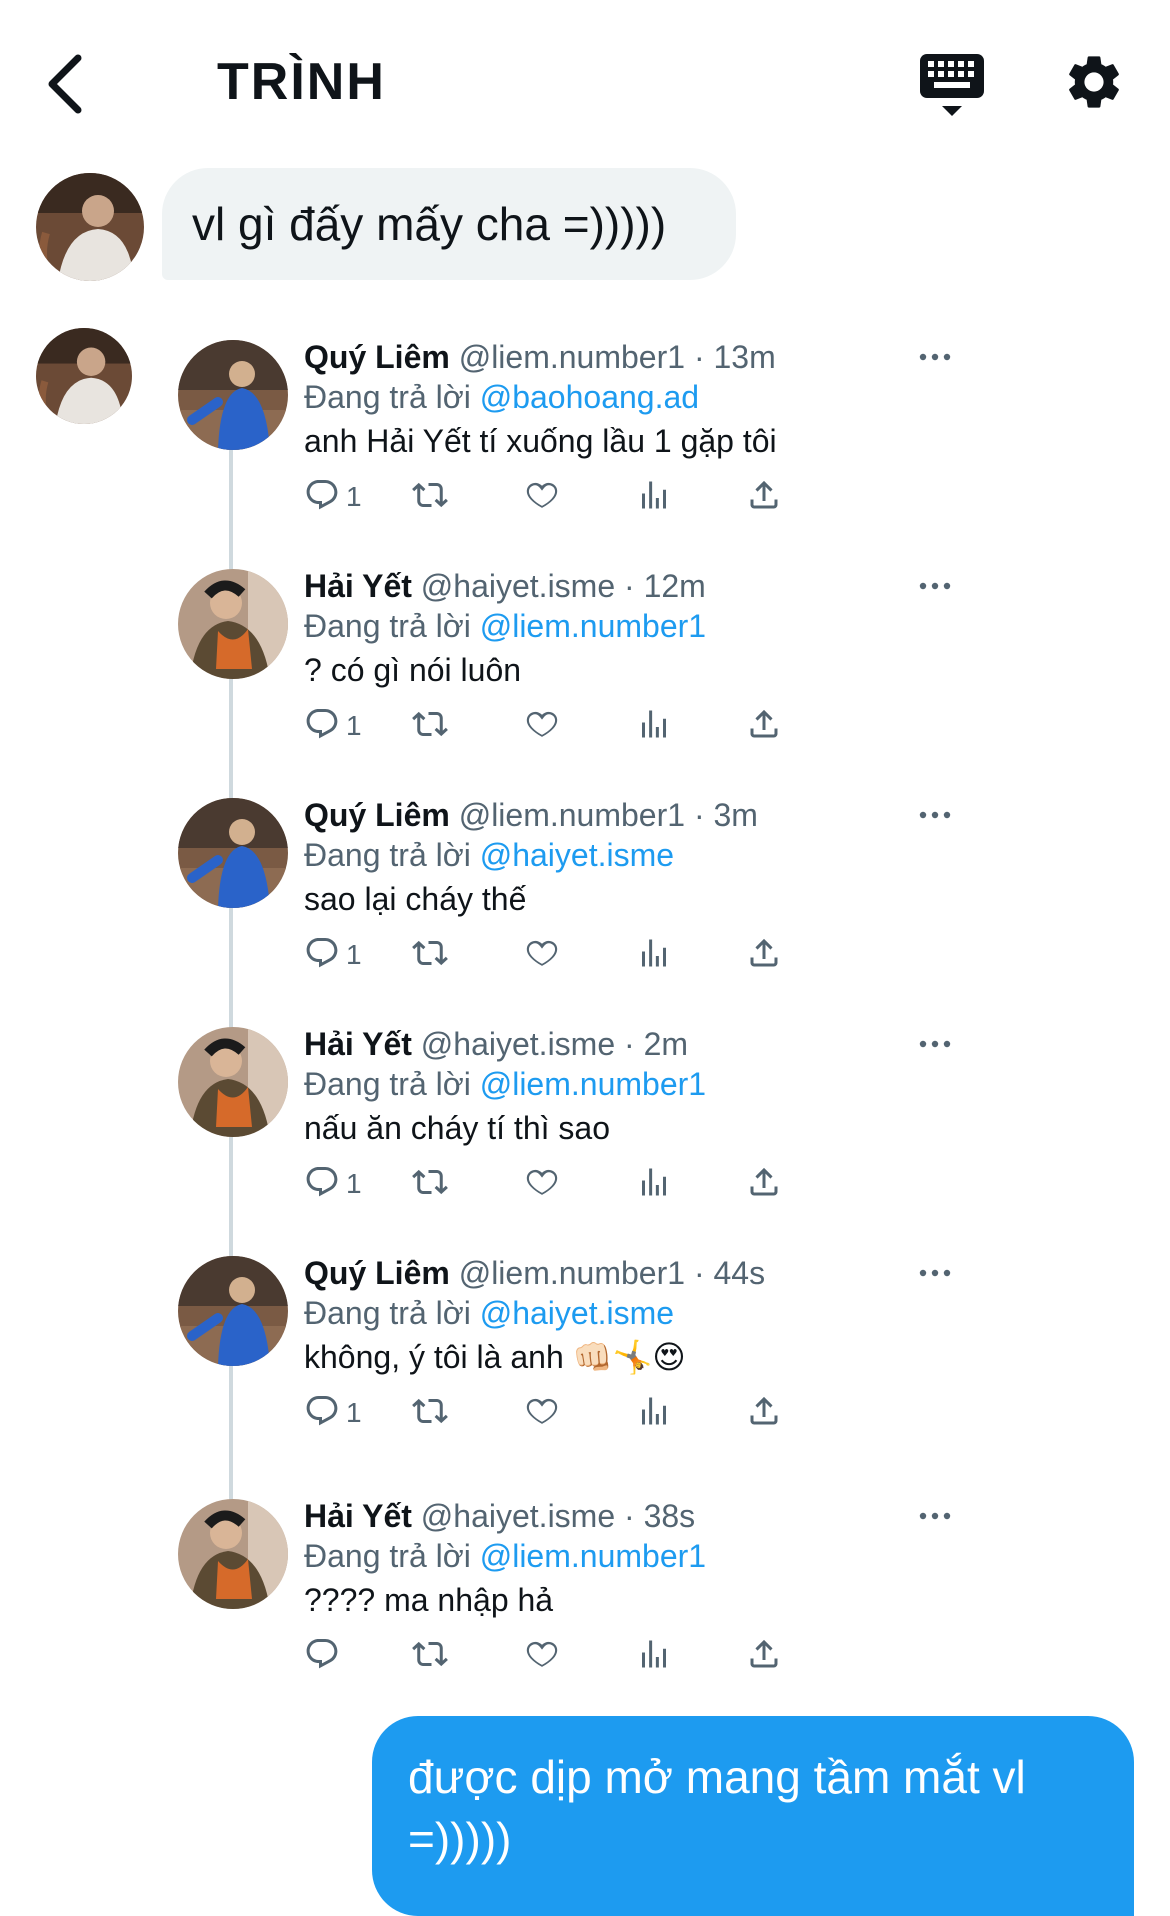 The height and width of the screenshot is (1916, 1170). I want to click on reply-count: 1, so click(354, 954).